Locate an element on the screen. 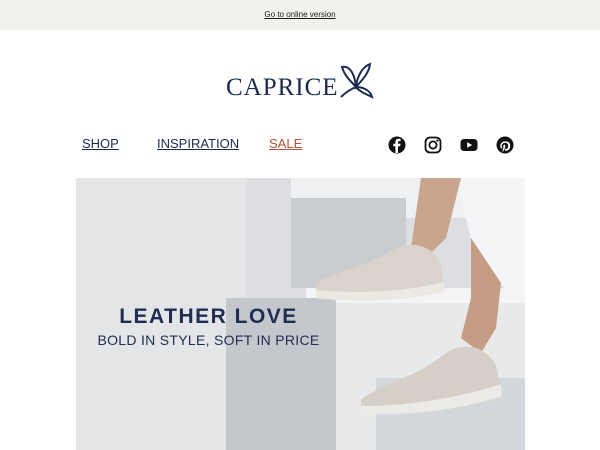 The image size is (600, 450). nav-inspiration: INSPIRATION is located at coordinates (198, 143).